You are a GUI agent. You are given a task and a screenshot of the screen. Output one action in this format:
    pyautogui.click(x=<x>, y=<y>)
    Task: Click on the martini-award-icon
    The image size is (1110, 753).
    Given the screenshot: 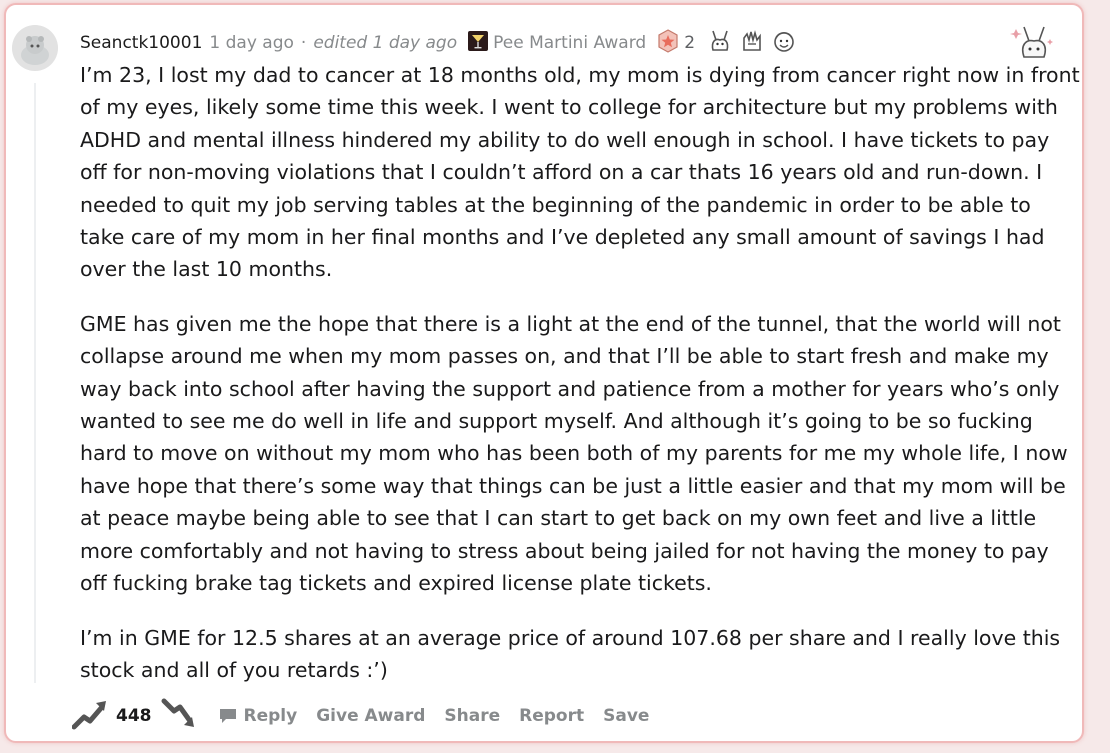 What is the action you would take?
    pyautogui.click(x=480, y=43)
    